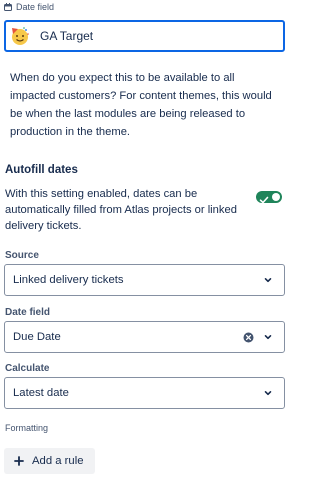 This screenshot has height=484, width=320. Describe the element at coordinates (58, 461) in the screenshot. I see `add-rule-label: Add a rule` at that location.